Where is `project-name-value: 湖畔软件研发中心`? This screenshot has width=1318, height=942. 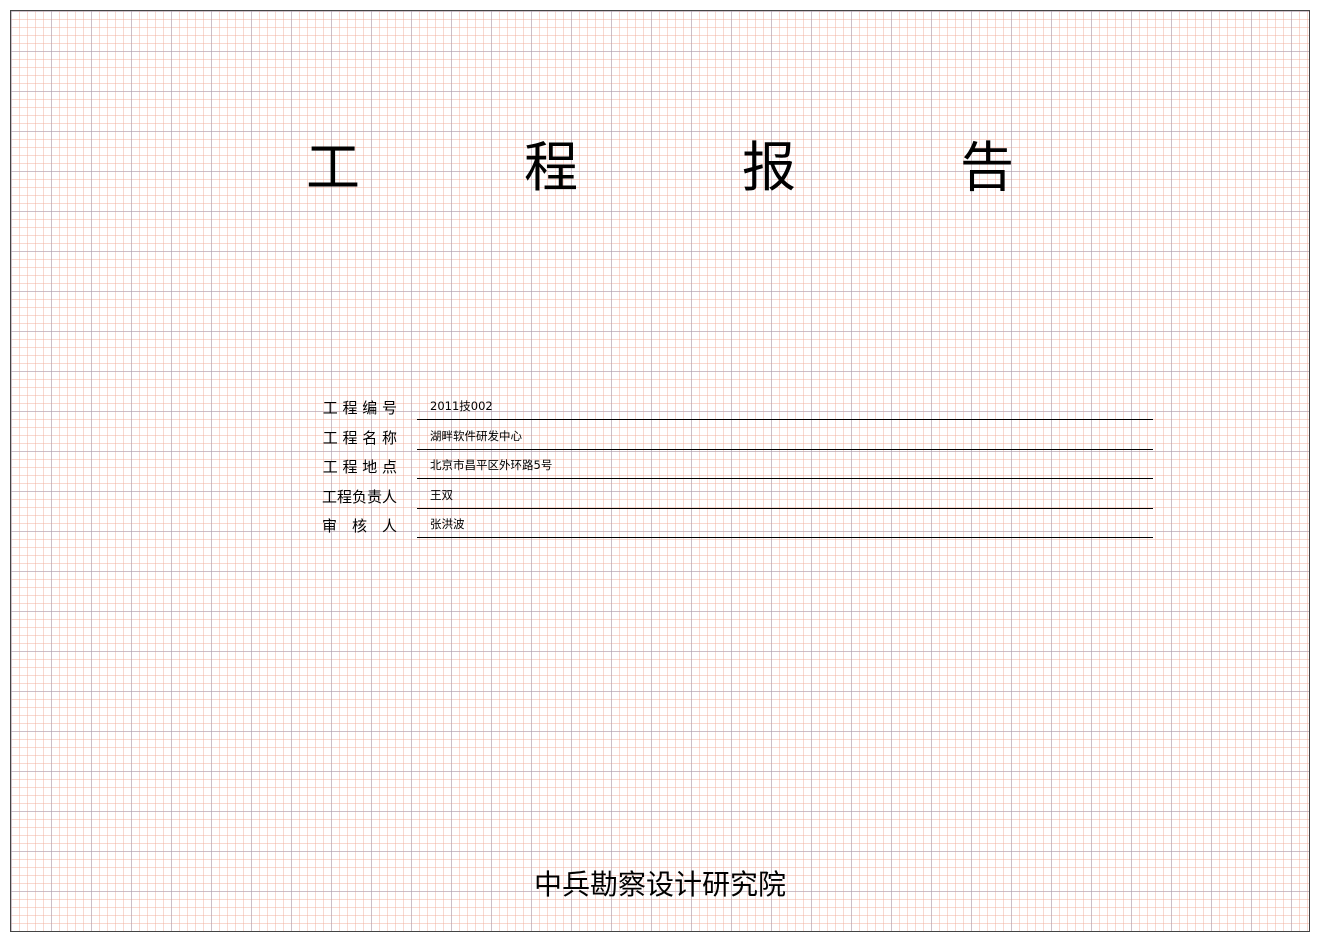
project-name-value: 湖畔软件研发中心 is located at coordinates (476, 435).